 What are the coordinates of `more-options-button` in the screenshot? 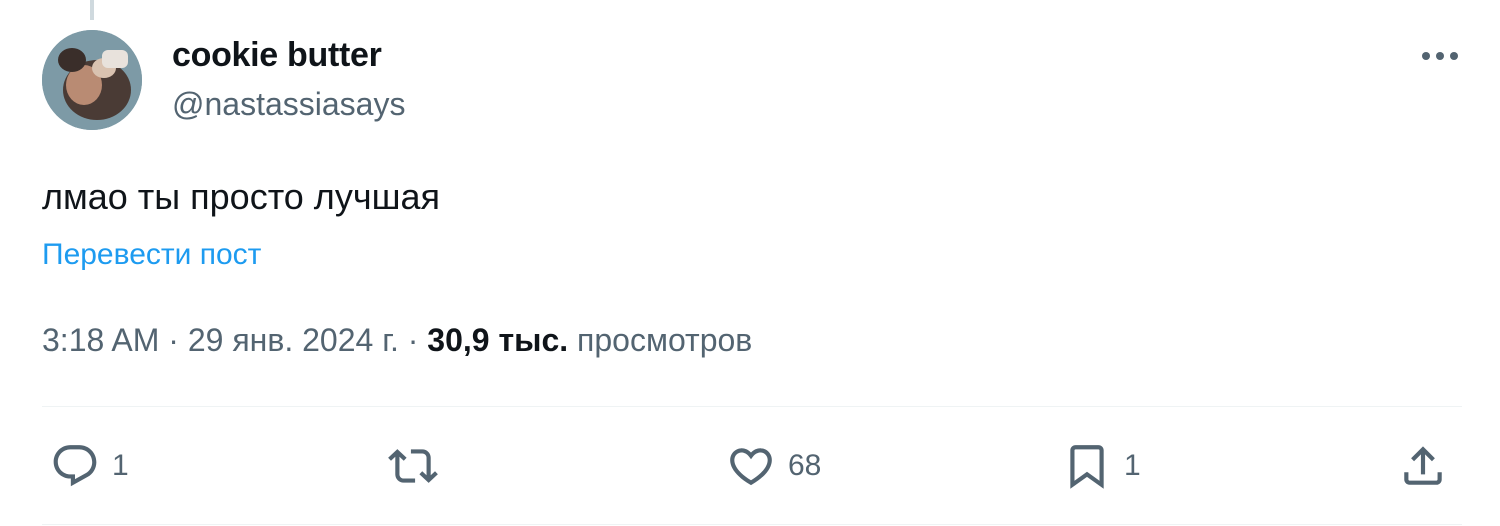 It's located at (1440, 56).